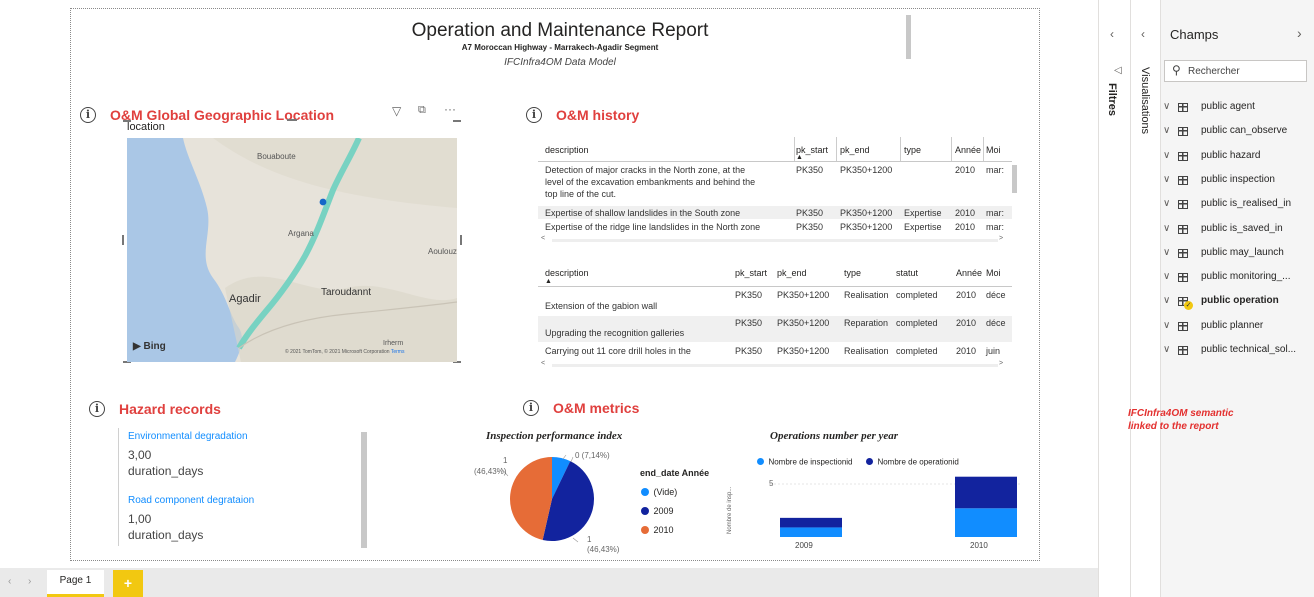 Image resolution: width=1314 pixels, height=597 pixels. I want to click on filters-label: Filtres, so click(1112, 99).